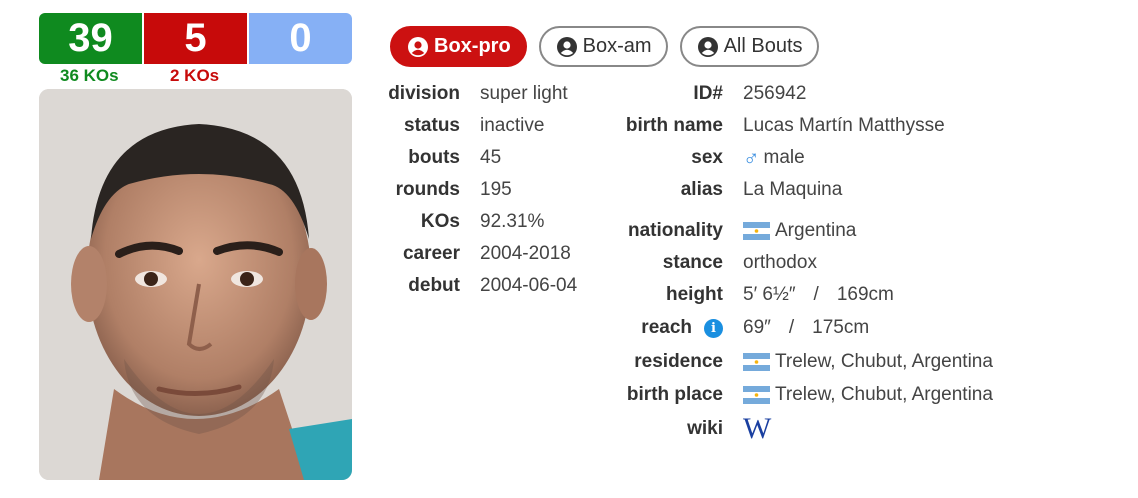 This screenshot has height=498, width=1138. I want to click on info-label: ID#, so click(708, 93).